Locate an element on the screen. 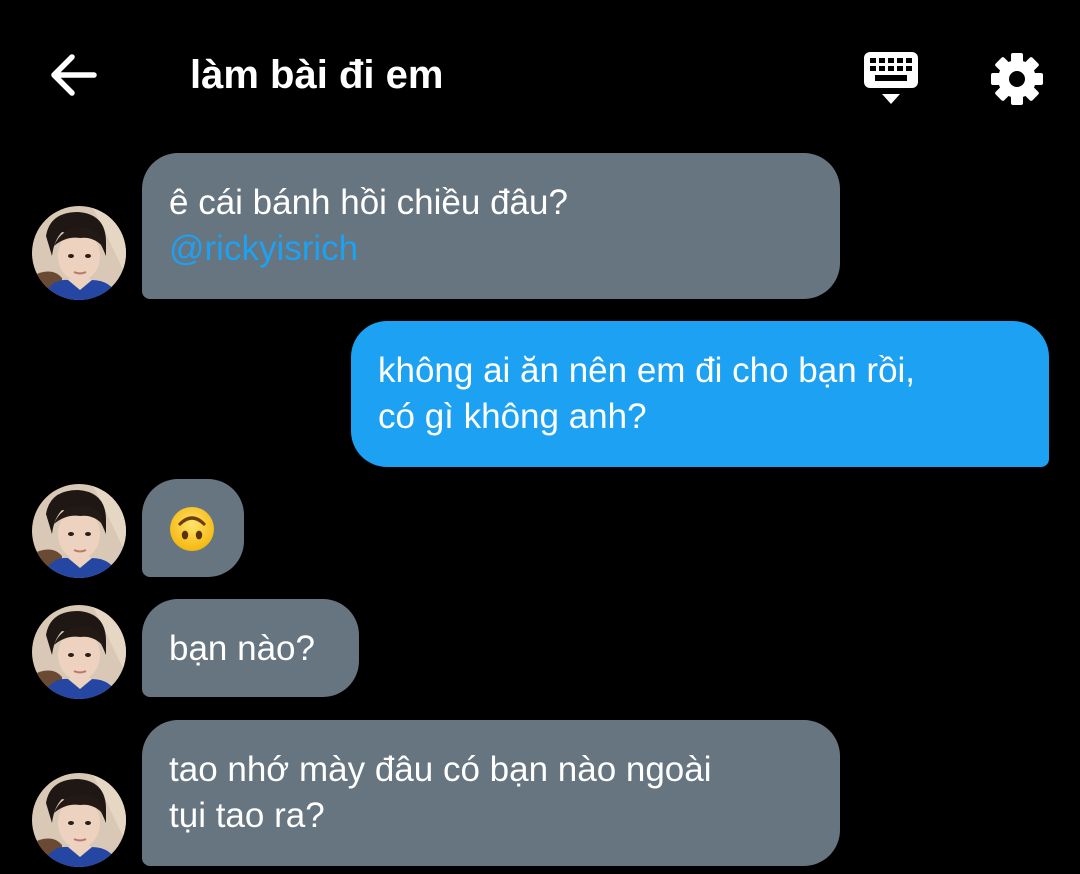  mention-link: @rickyisrich is located at coordinates (491, 249).